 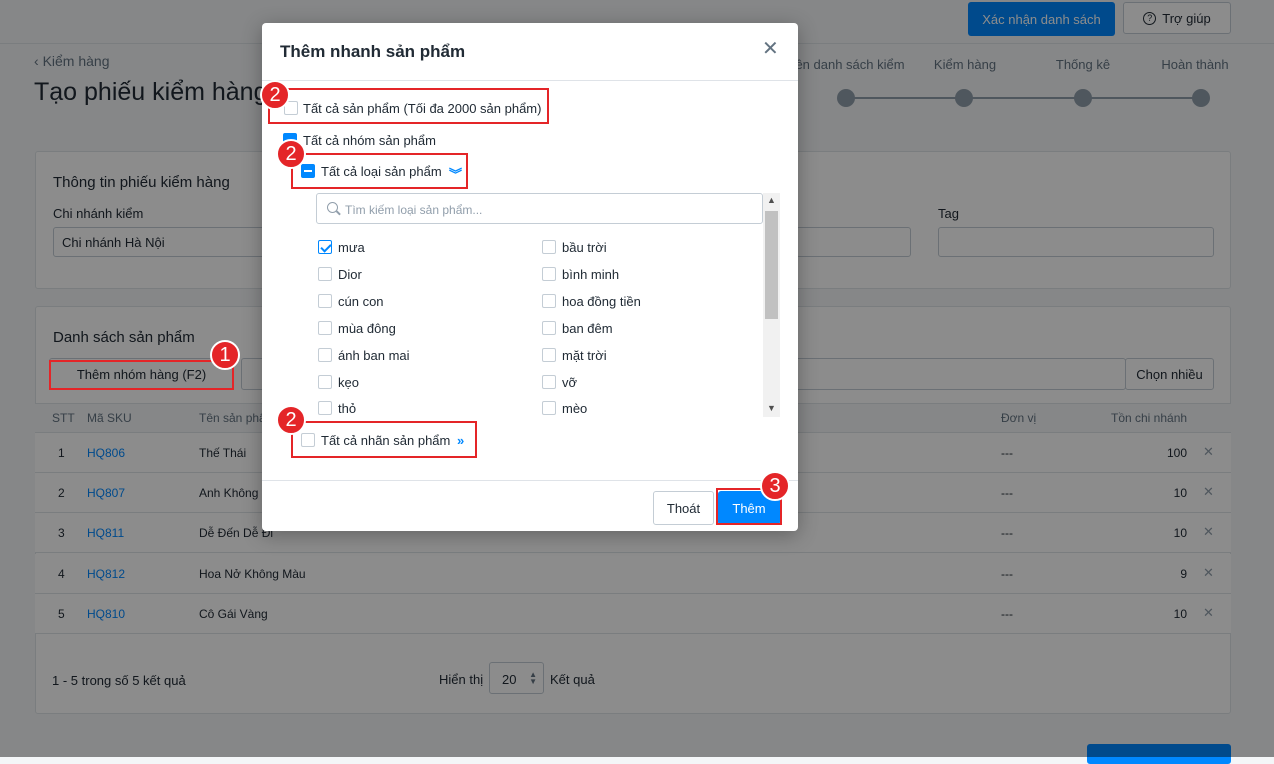 I want to click on all-groups-label: Tất cả nhóm sản phẩm, so click(x=369, y=140).